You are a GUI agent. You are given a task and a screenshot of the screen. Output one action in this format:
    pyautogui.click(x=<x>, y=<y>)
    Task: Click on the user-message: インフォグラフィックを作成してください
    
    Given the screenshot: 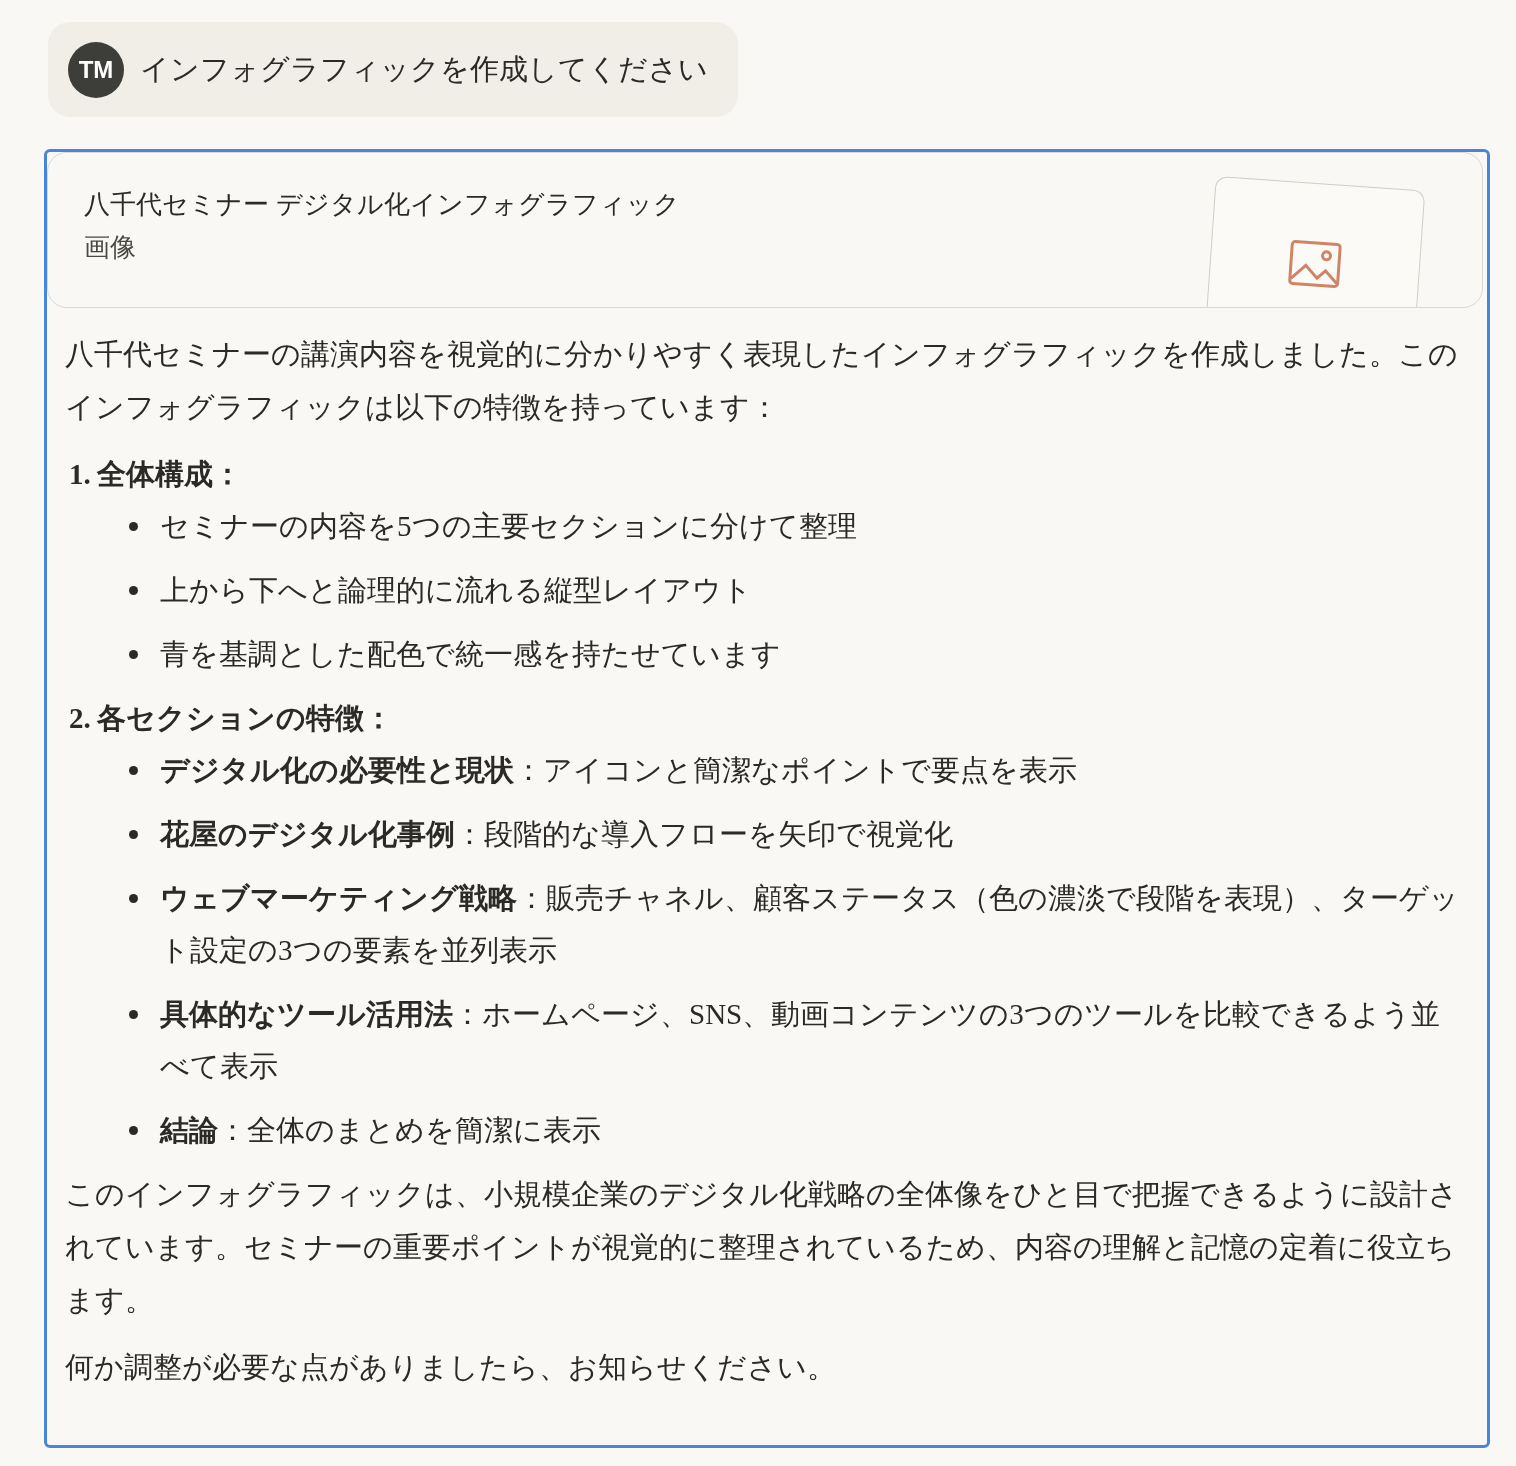 What is the action you would take?
    pyautogui.click(x=424, y=69)
    